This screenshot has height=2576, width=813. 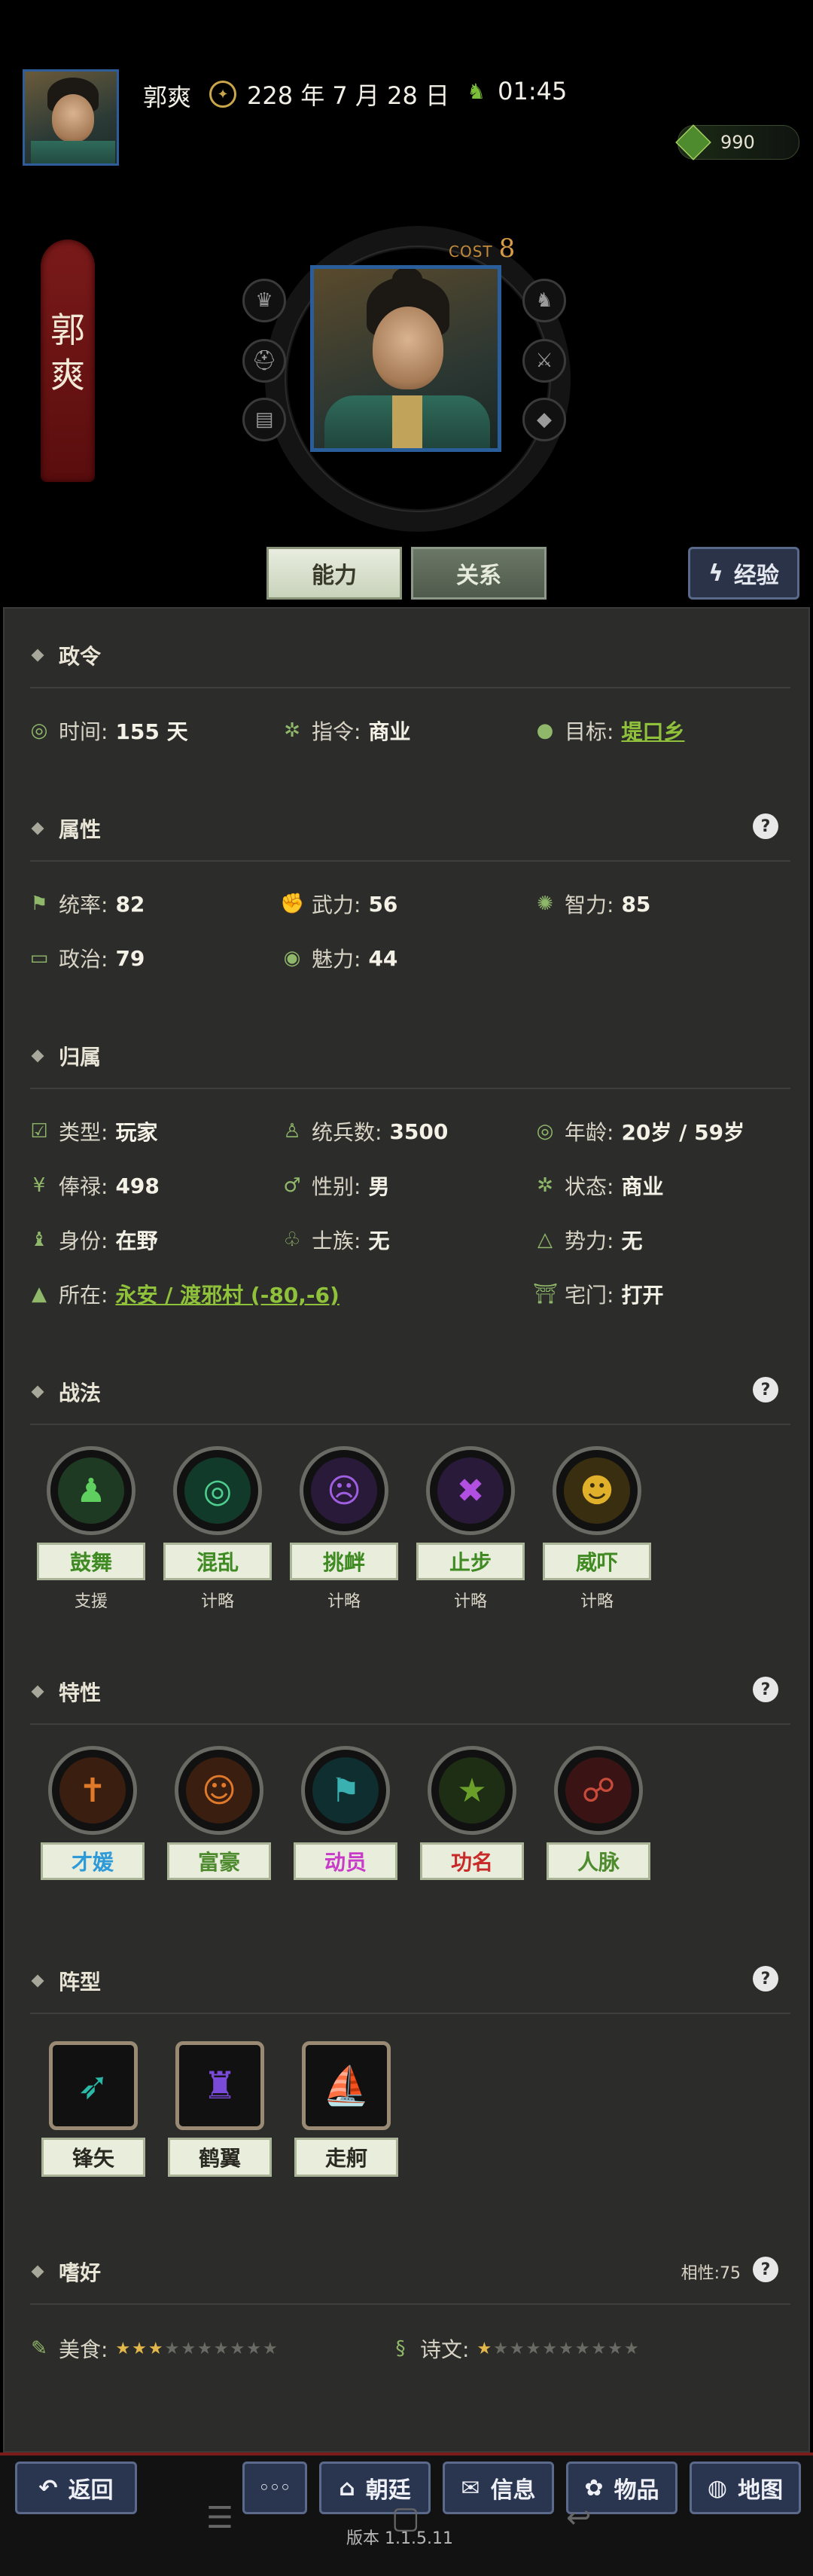 I want to click on experience-button: ϟ 经验, so click(x=743, y=573).